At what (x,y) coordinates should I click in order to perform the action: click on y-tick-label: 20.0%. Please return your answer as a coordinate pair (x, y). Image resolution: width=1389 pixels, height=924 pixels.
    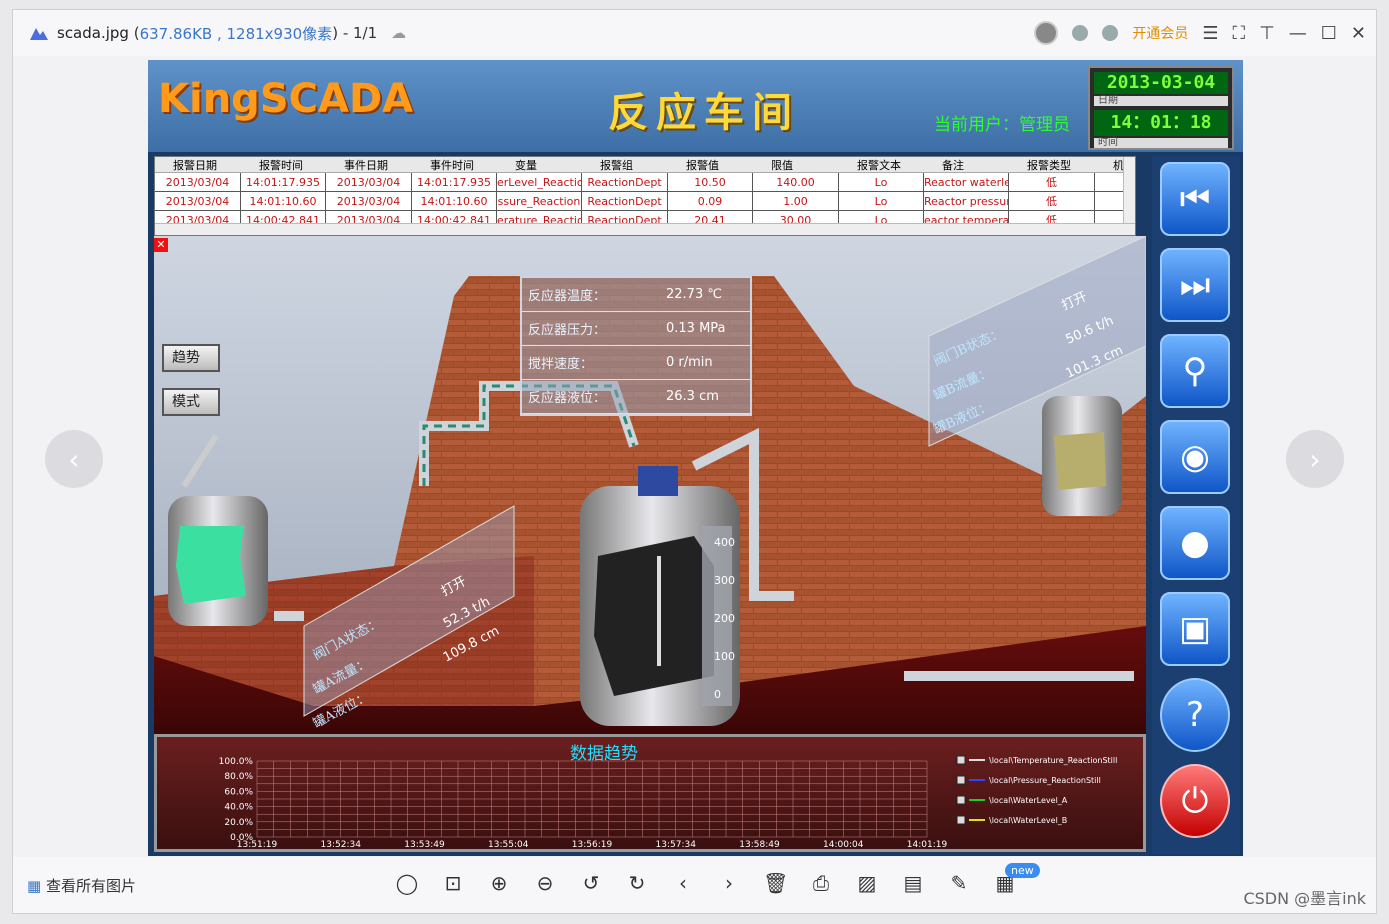
    Looking at the image, I should click on (238, 823).